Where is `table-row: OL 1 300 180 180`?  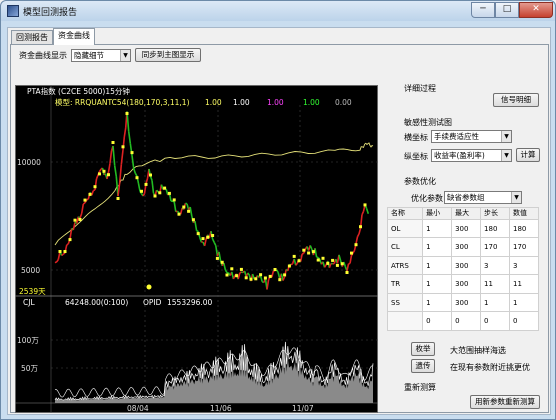 table-row: OL 1 300 180 180 is located at coordinates (463, 228).